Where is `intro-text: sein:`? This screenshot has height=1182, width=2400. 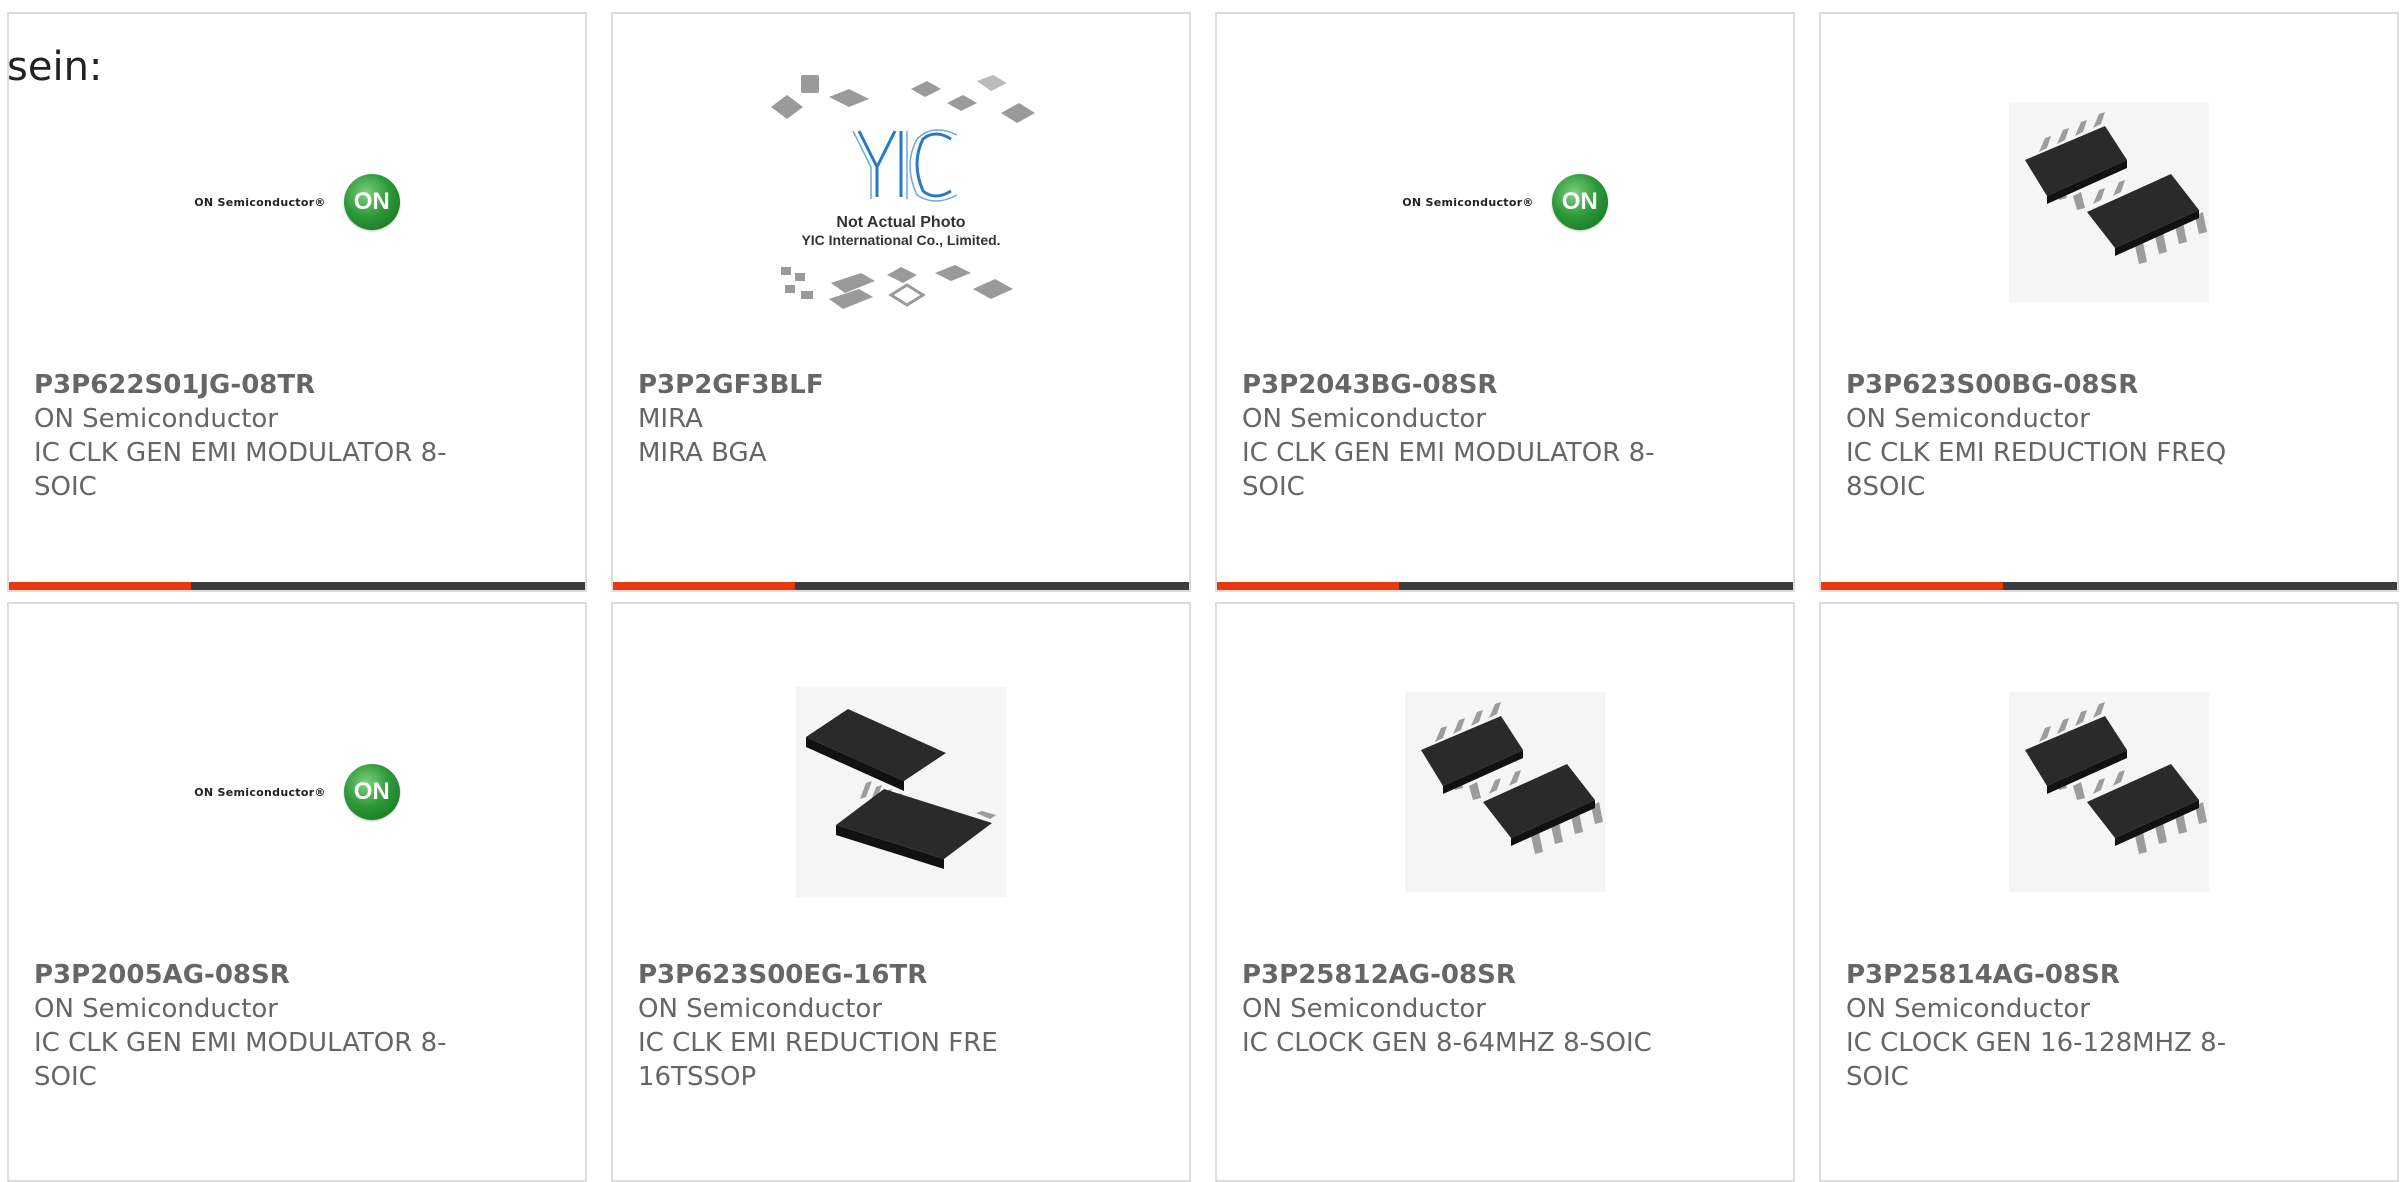 intro-text: sein: is located at coordinates (55, 67).